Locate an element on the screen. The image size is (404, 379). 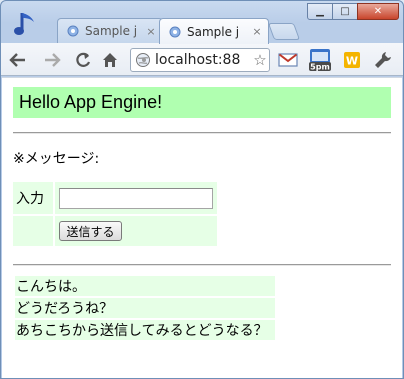
minimize-icon: ▁ is located at coordinates (320, 11).